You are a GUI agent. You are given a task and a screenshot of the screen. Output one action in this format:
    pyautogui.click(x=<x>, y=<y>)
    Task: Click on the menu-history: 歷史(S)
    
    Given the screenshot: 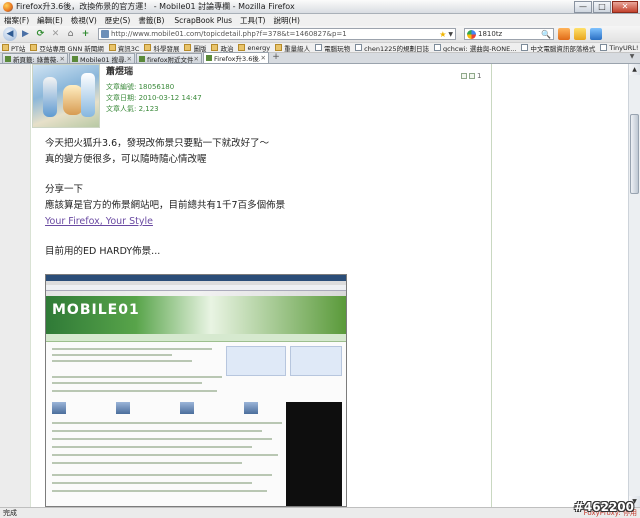 What is the action you would take?
    pyautogui.click(x=118, y=20)
    